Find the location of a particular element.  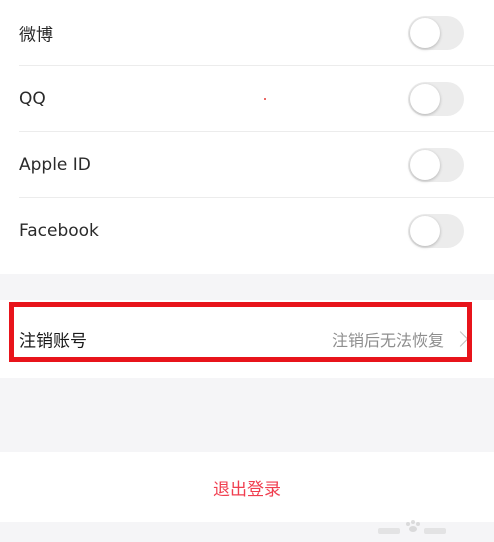

binding-row-apple-id: Apple ID is located at coordinates (247, 165).